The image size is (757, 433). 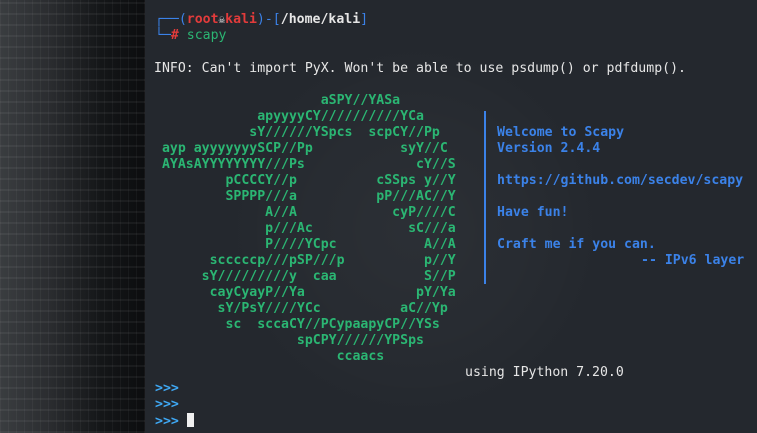 What do you see at coordinates (305, 276) in the screenshot?
I see `scapy-logo-line: sY/////////y caa S//P` at bounding box center [305, 276].